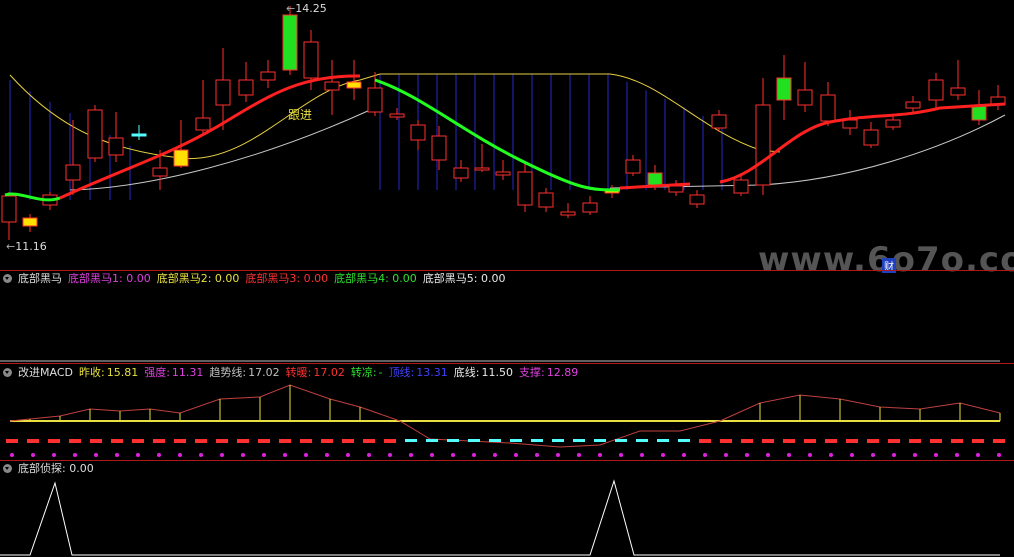 The width and height of the screenshot is (1014, 557). I want to click on macd-field-label: 底线:, so click(466, 372).